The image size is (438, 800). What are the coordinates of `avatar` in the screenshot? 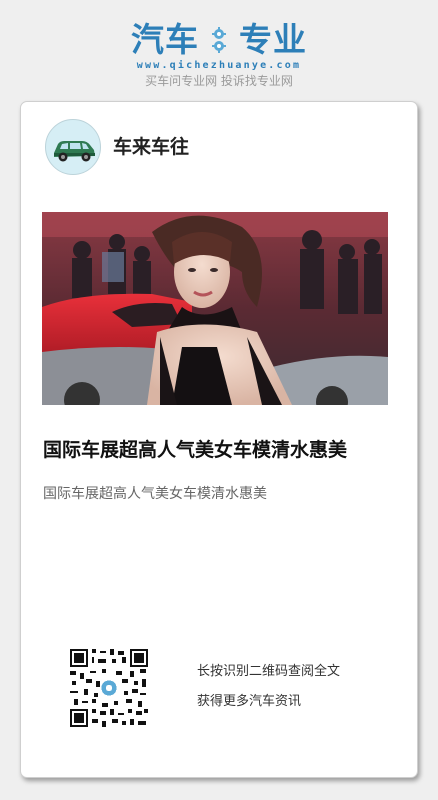 It's located at (73, 147).